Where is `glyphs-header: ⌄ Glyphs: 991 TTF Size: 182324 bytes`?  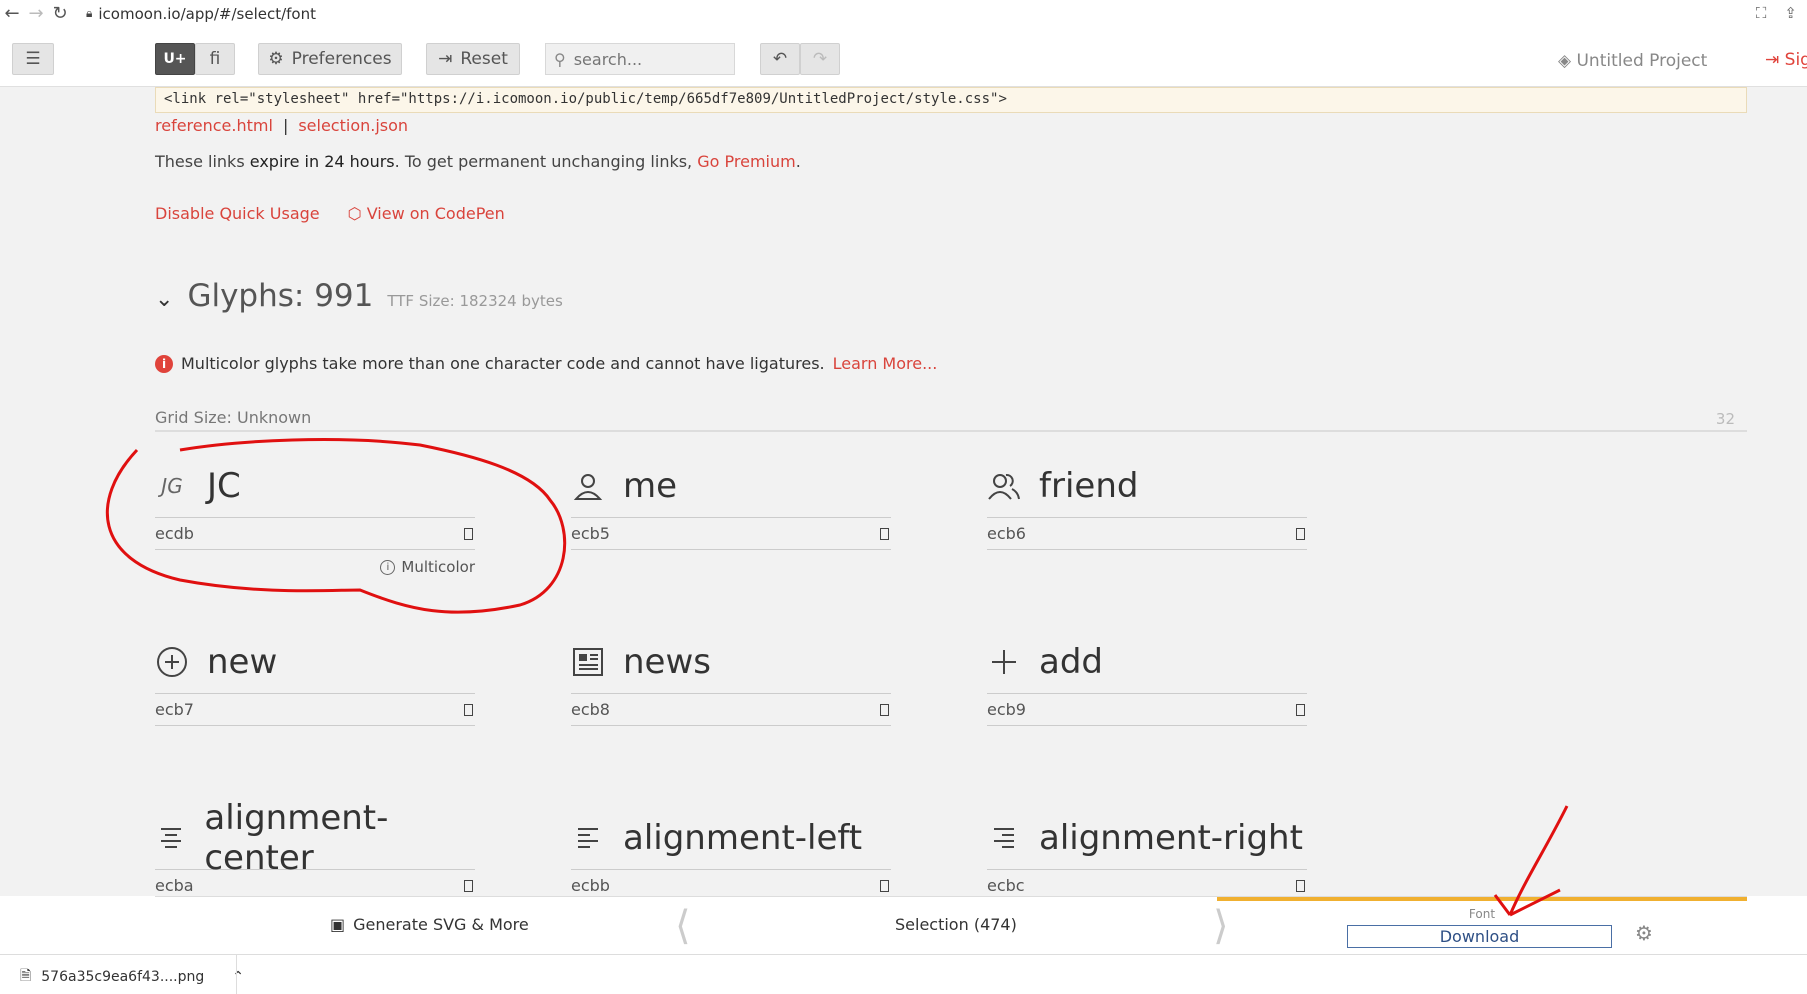 glyphs-header: ⌄ Glyphs: 991 TTF Size: 182324 bytes is located at coordinates (359, 296).